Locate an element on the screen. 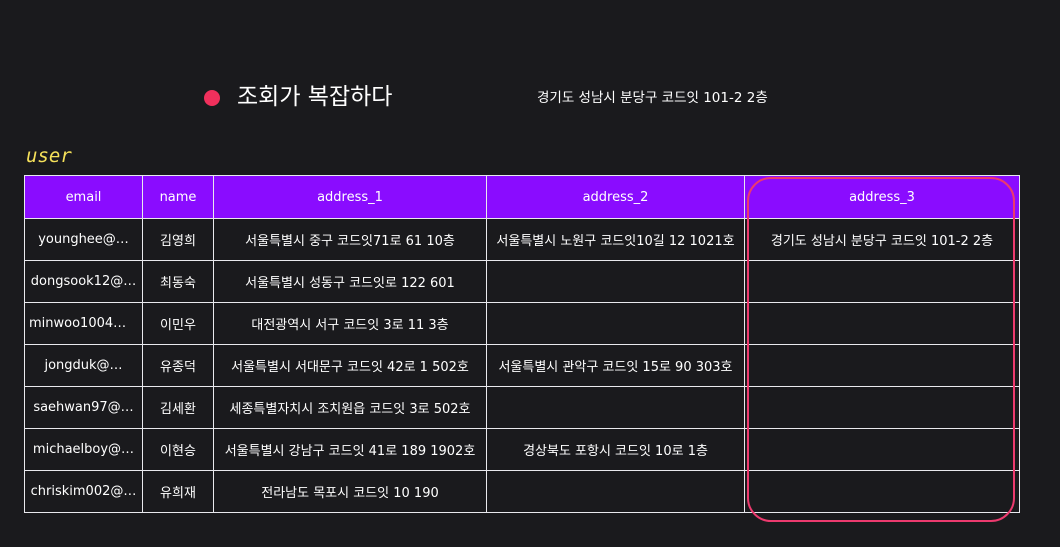 The width and height of the screenshot is (1060, 547). cell-address-2: 서울특별시 관악구 코드잇 15로 90 303호 is located at coordinates (615, 365).